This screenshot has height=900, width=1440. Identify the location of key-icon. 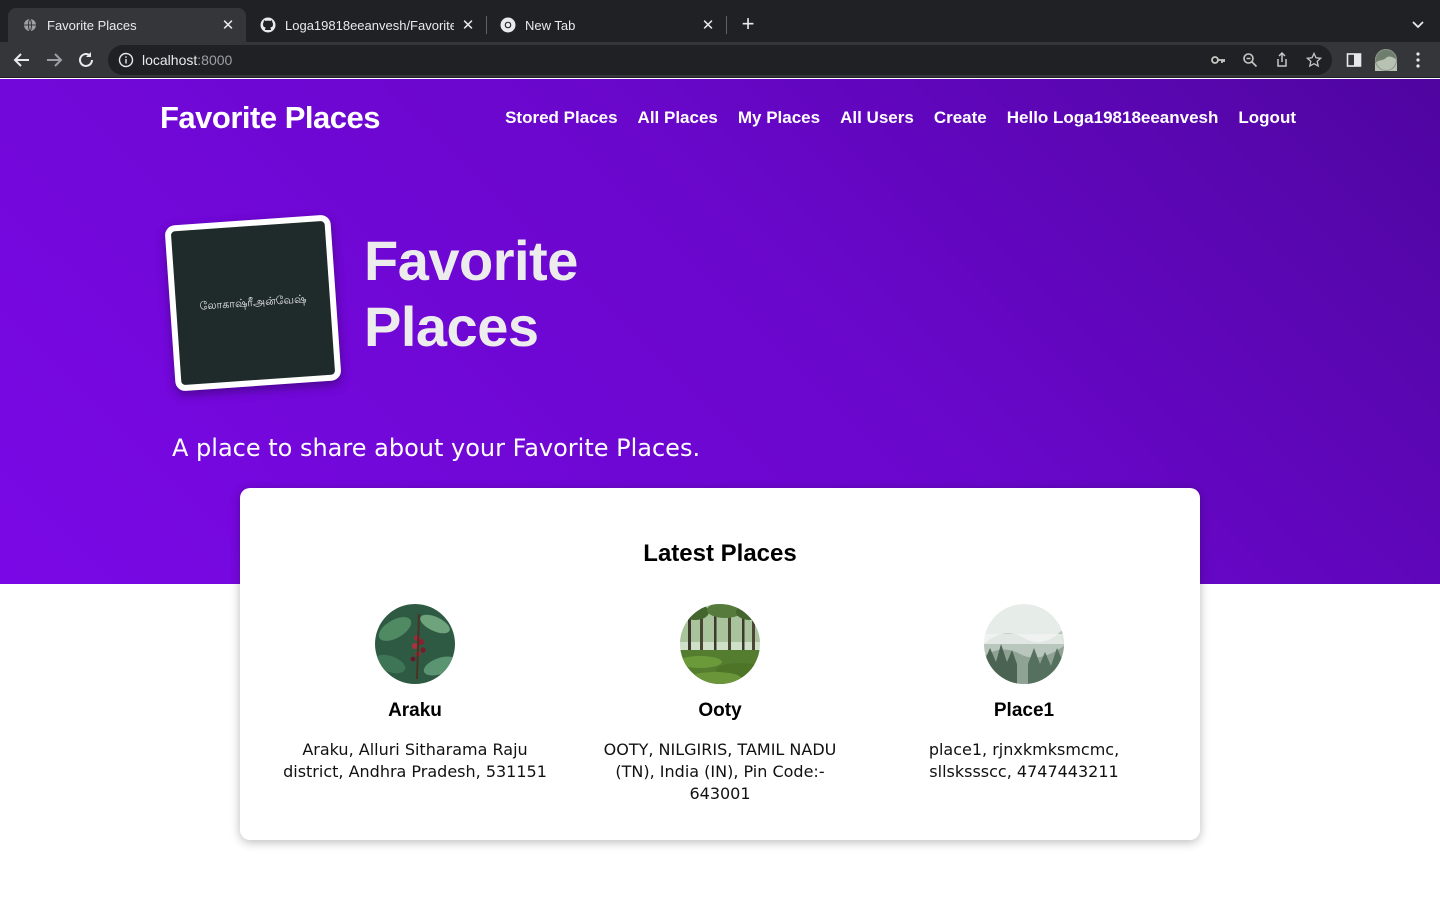
(1218, 60).